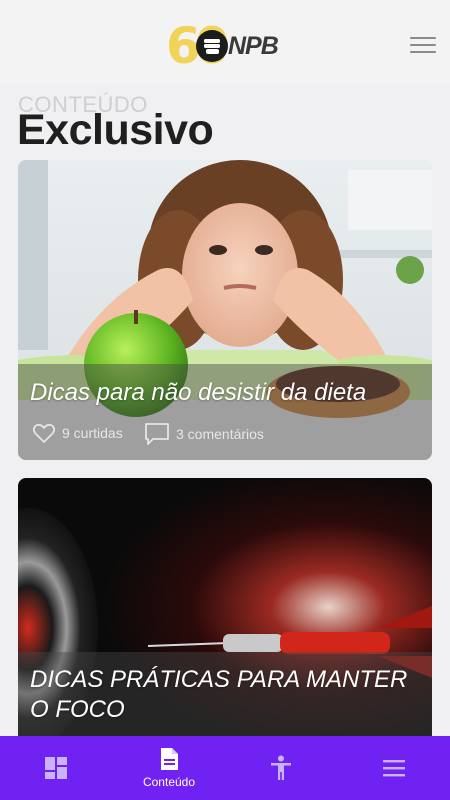  I want to click on npb-logo: 60 NPB, so click(226, 46).